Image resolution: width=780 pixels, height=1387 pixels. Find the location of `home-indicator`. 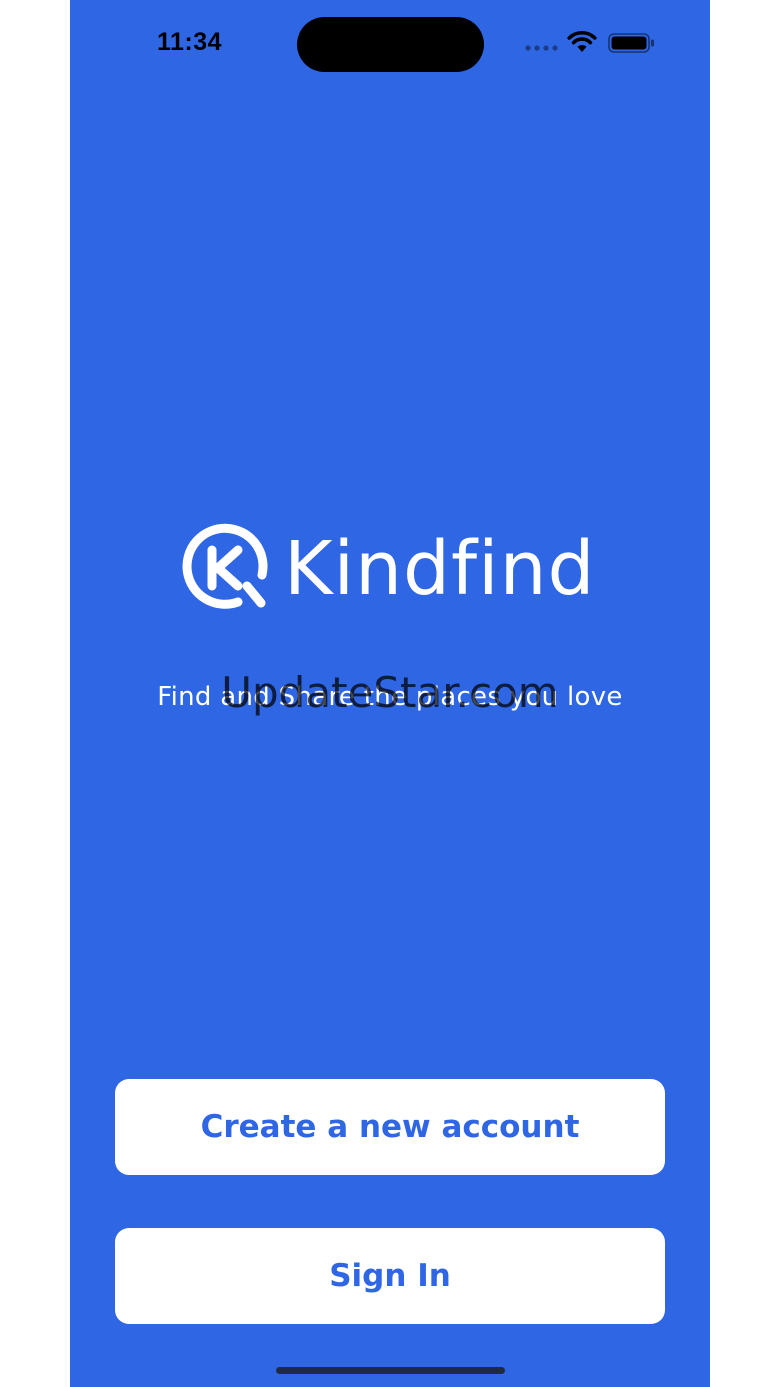

home-indicator is located at coordinates (390, 1370).